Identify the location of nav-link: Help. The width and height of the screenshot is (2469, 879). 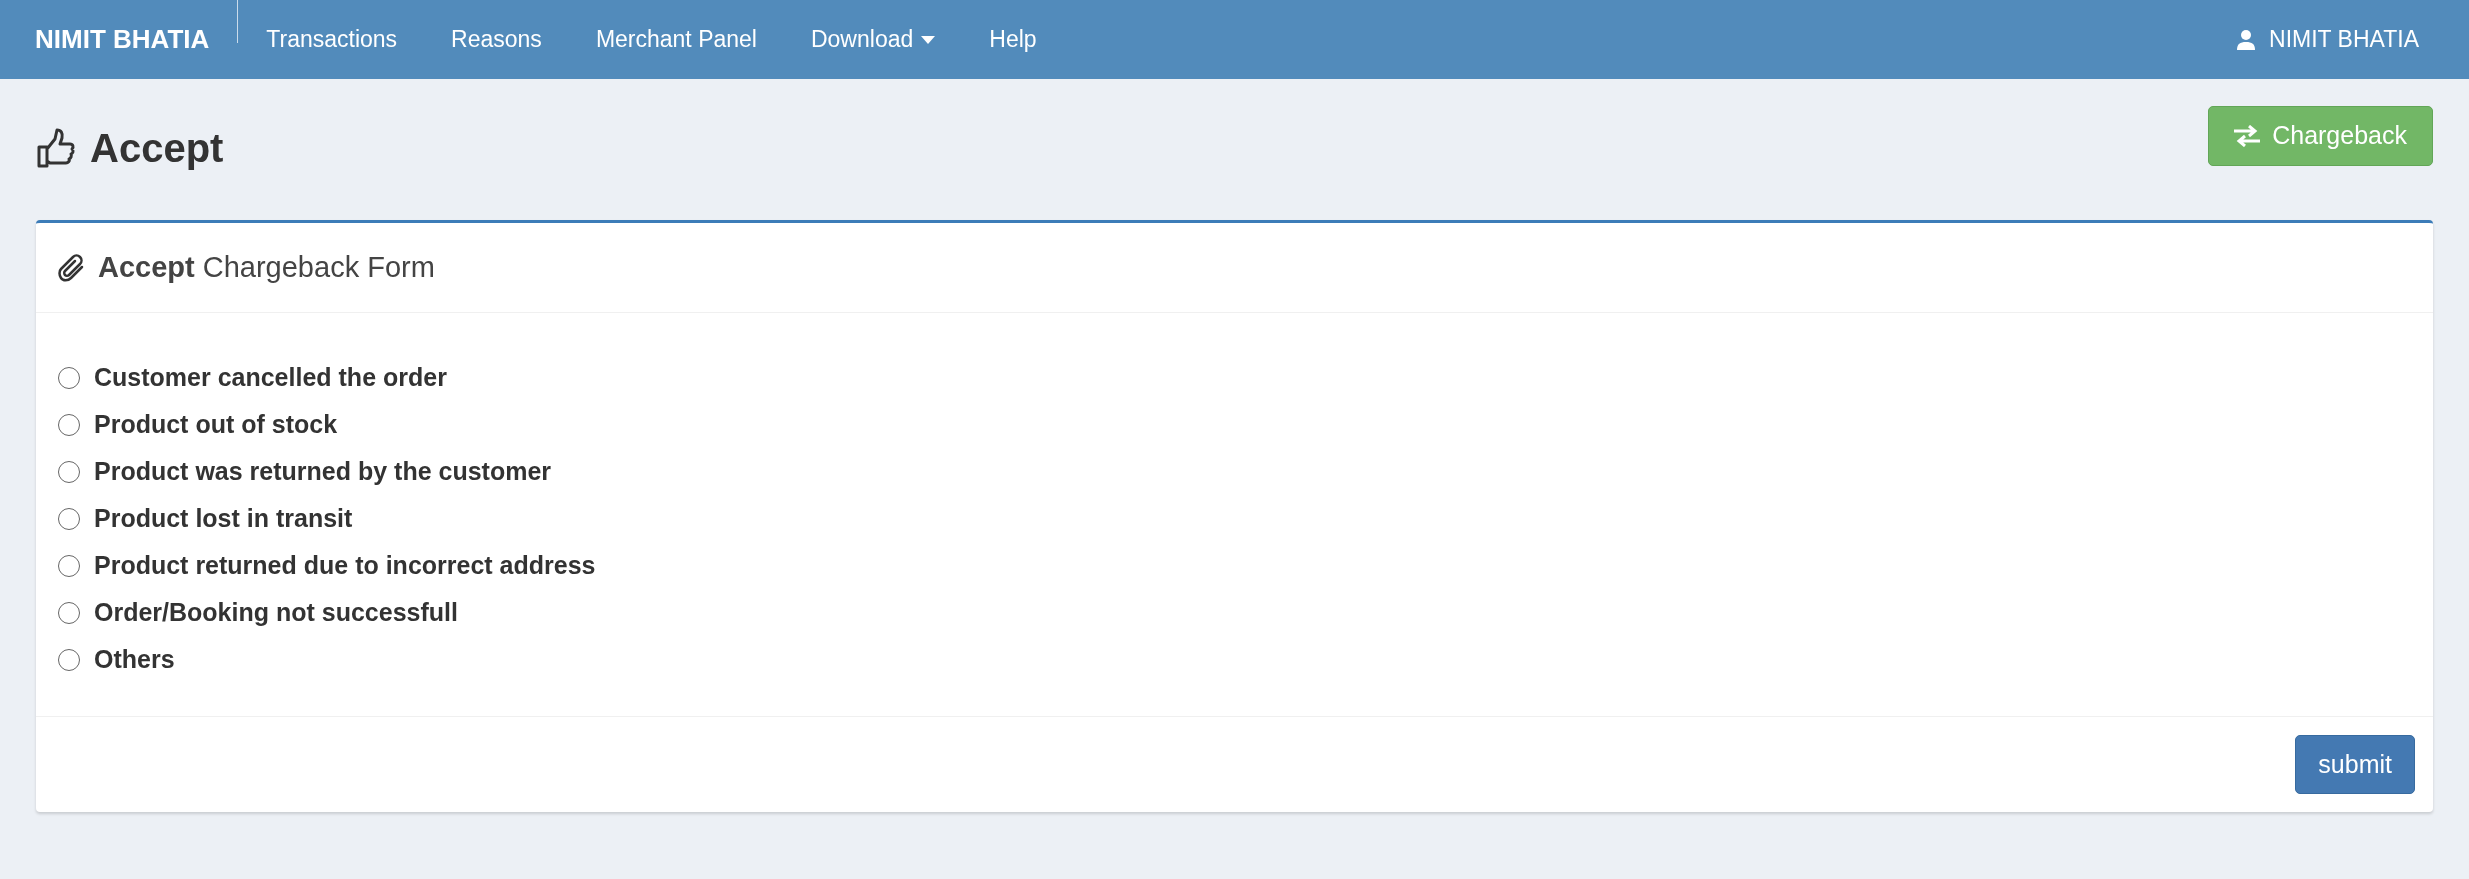
(1013, 39).